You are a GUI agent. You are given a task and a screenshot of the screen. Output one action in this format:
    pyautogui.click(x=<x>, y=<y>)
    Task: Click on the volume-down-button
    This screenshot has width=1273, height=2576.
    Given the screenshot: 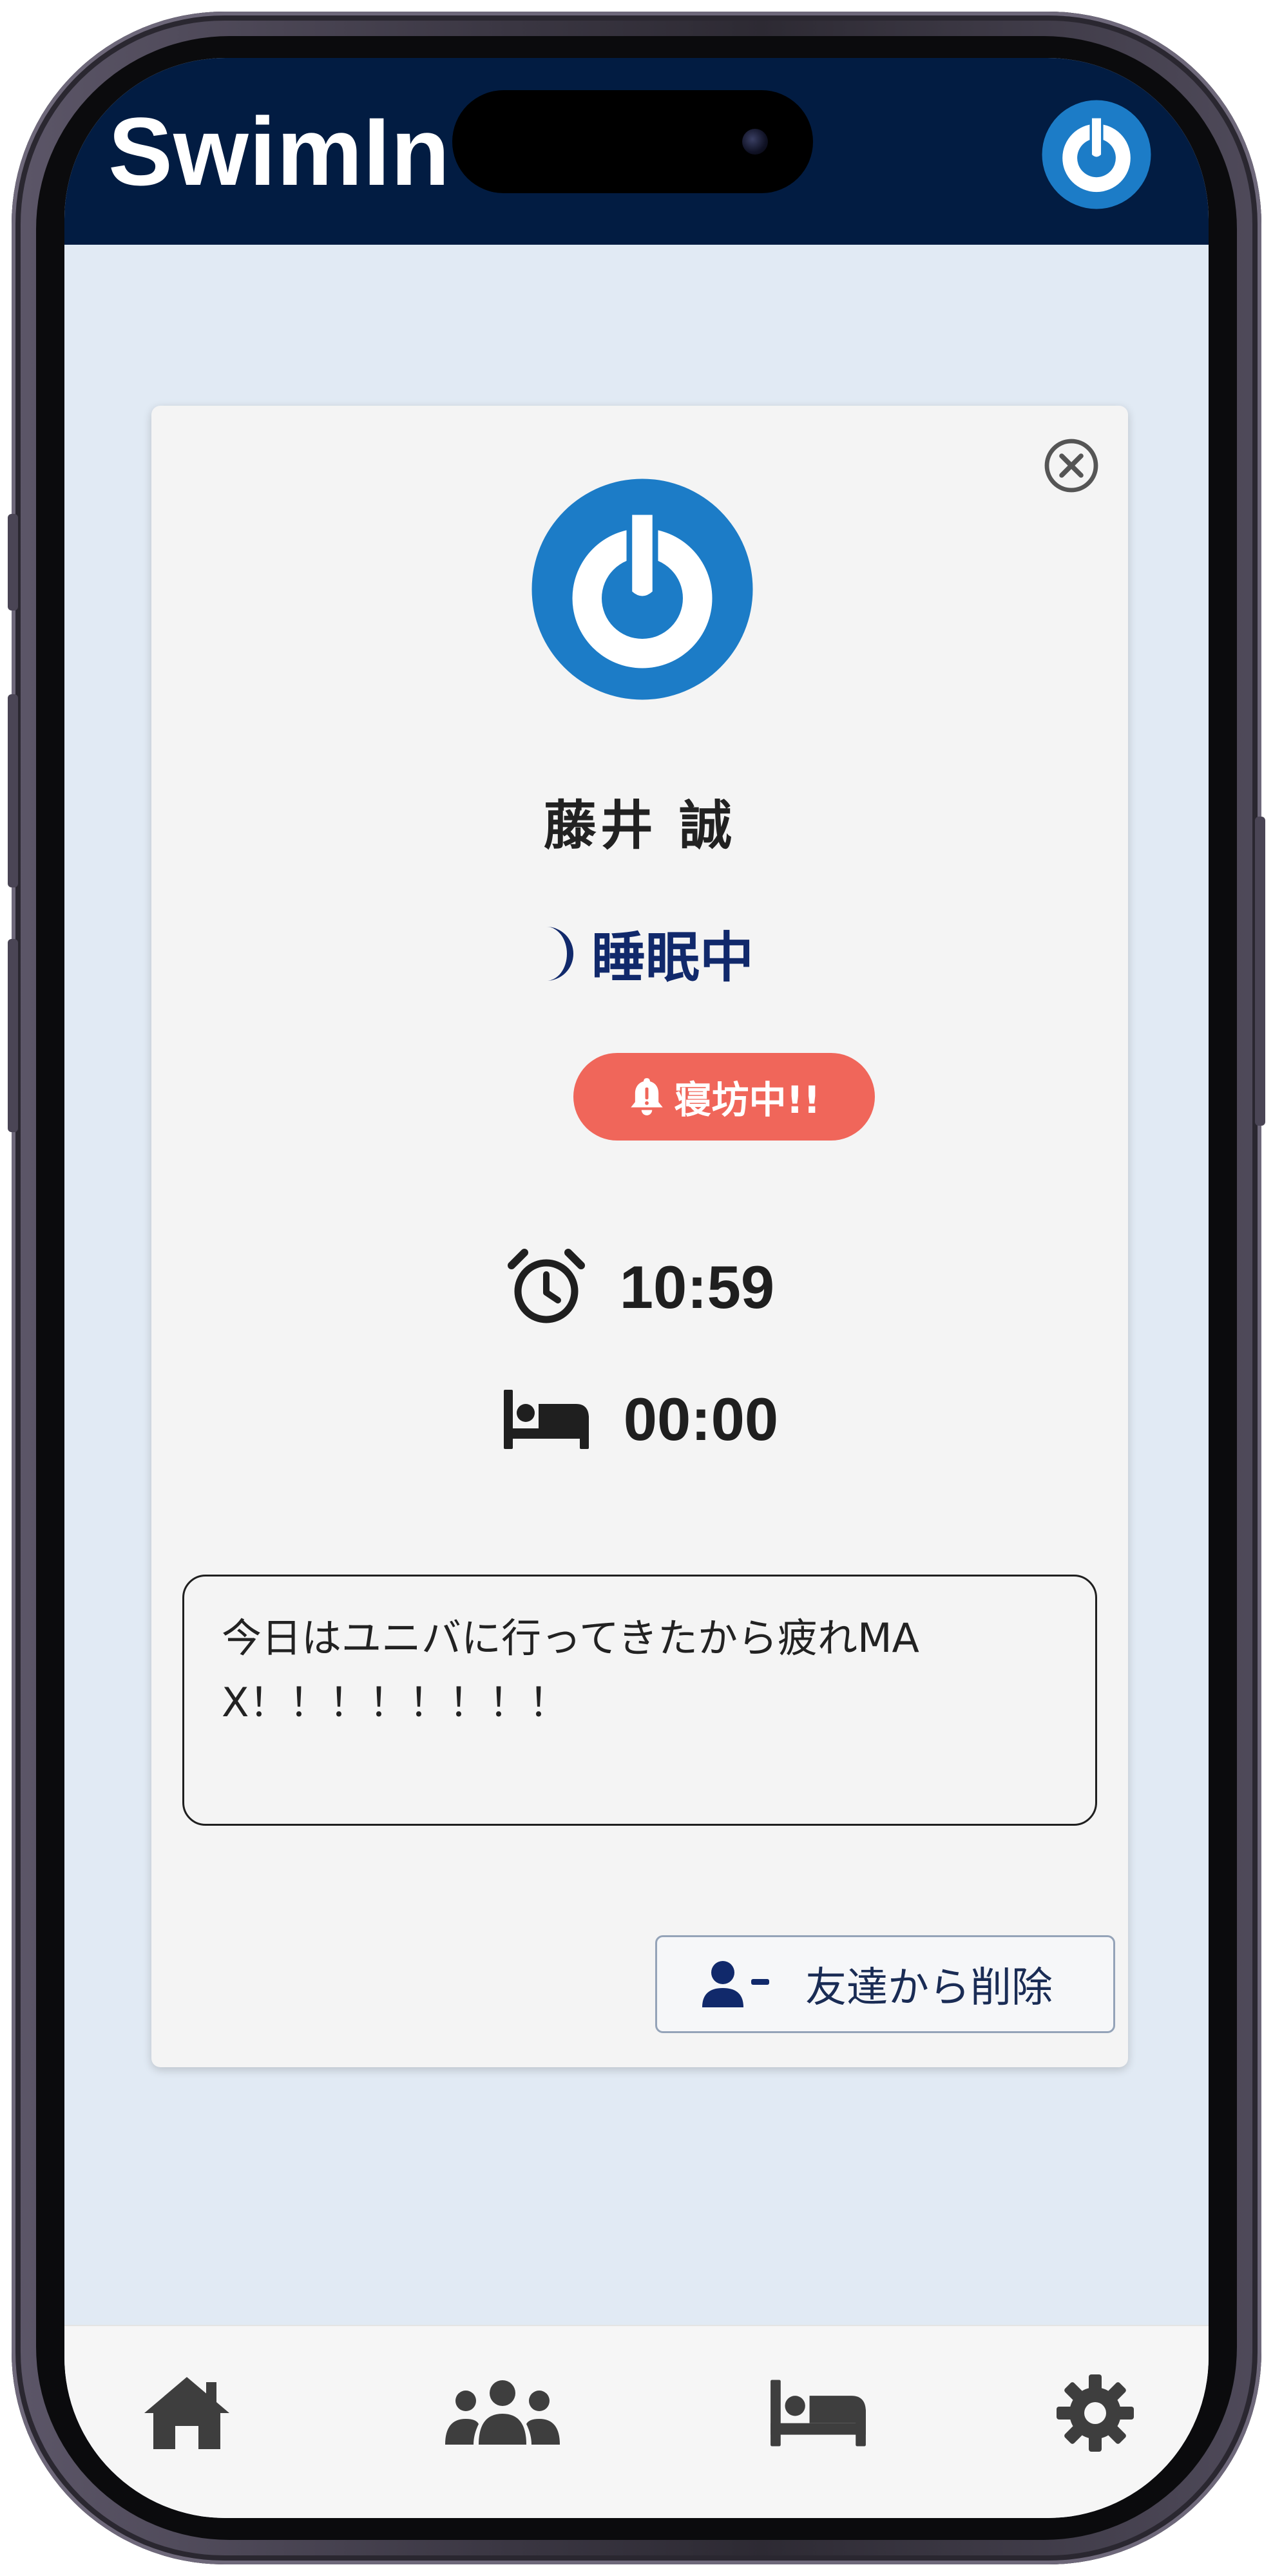 What is the action you would take?
    pyautogui.click(x=13, y=1035)
    